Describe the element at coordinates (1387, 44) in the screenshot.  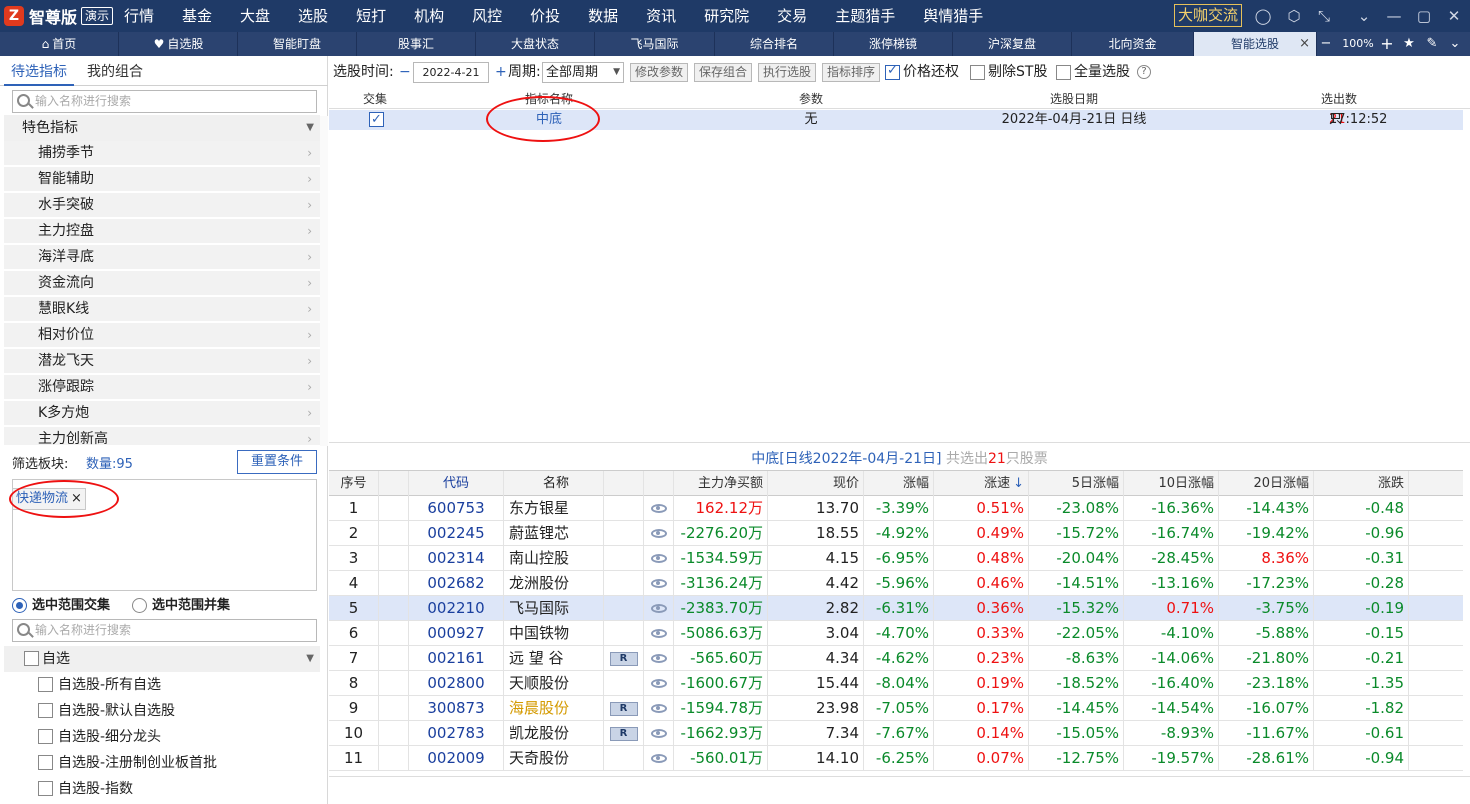
I see `zoom-in-button: +` at that location.